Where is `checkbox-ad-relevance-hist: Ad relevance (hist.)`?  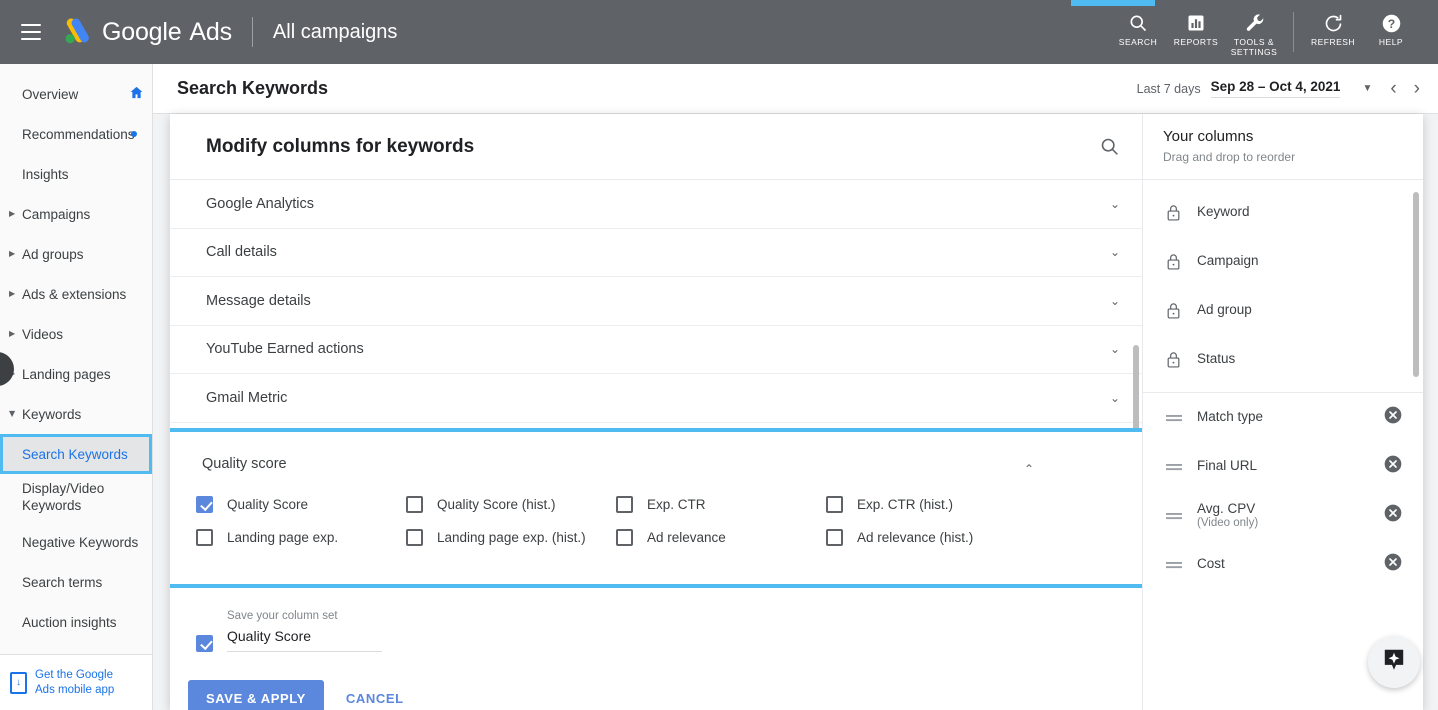
checkbox-ad-relevance-hist: Ad relevance (hist.) is located at coordinates (931, 537).